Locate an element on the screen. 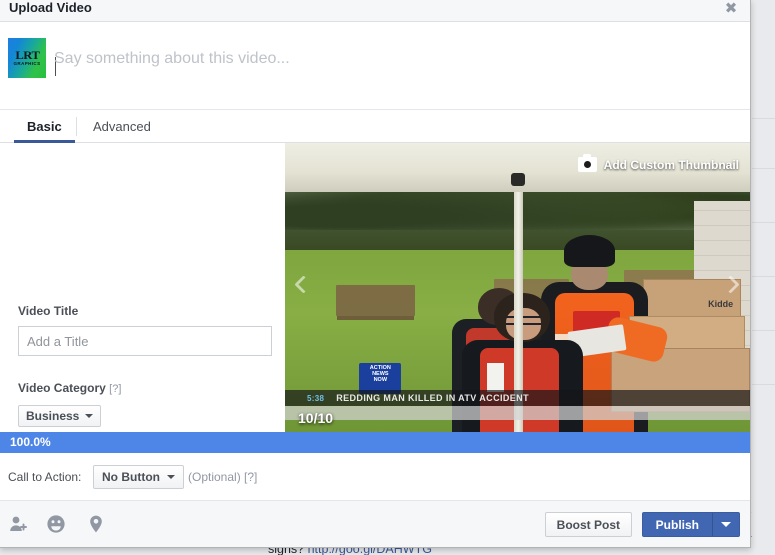 Image resolution: width=775 pixels, height=555 pixels. dialog-footer: Boost Post Publish is located at coordinates (375, 523).